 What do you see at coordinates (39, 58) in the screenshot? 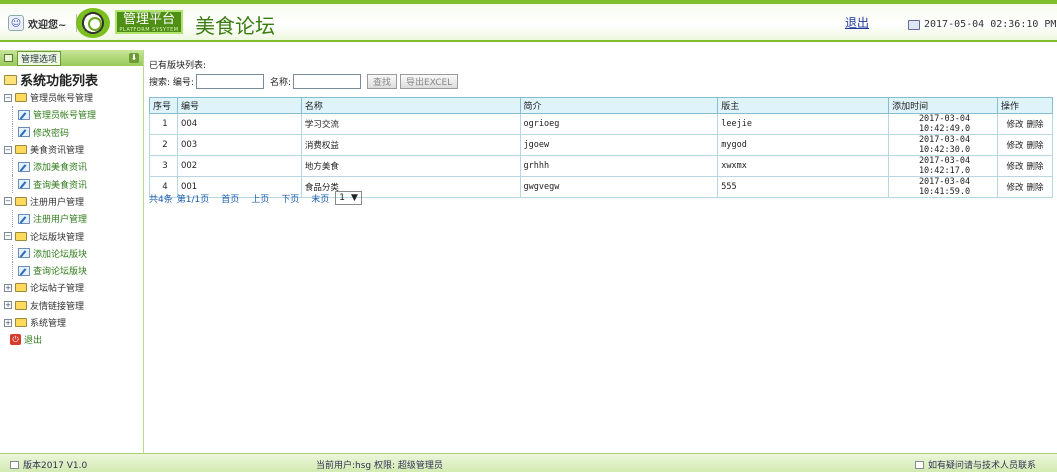
I see `sidebar-panel-label: 管理选项` at bounding box center [39, 58].